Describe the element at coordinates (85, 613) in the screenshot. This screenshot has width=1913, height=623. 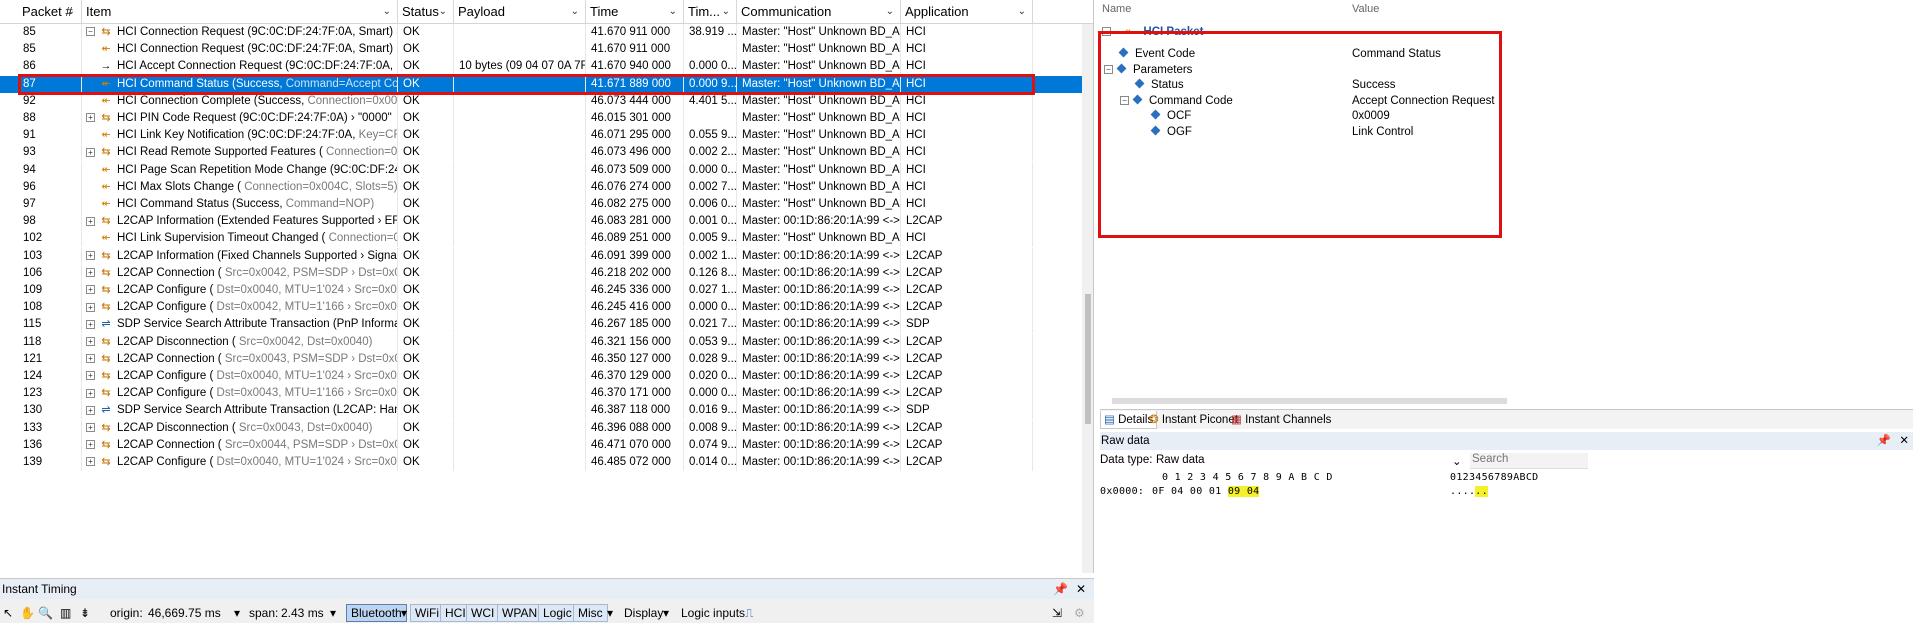
I see `marker-icon: ⇟` at that location.